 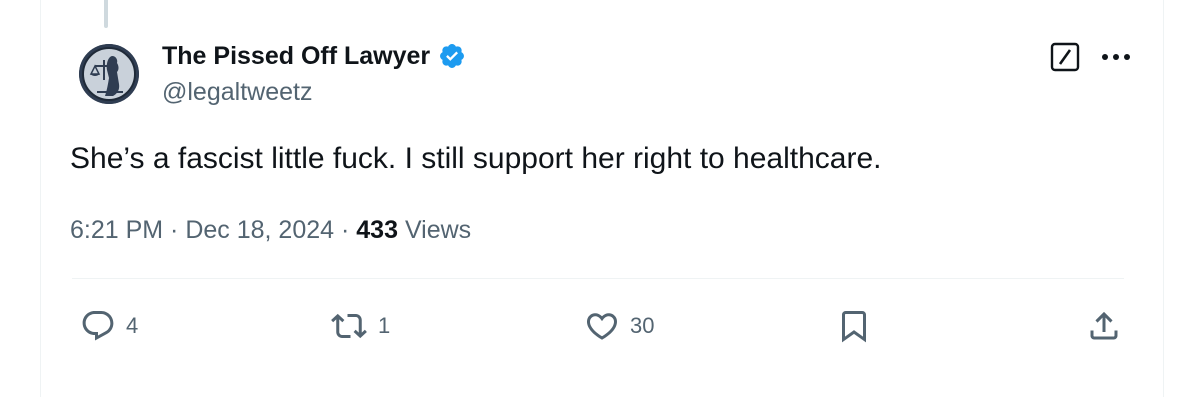 I want to click on verified-badge-icon, so click(x=452, y=56).